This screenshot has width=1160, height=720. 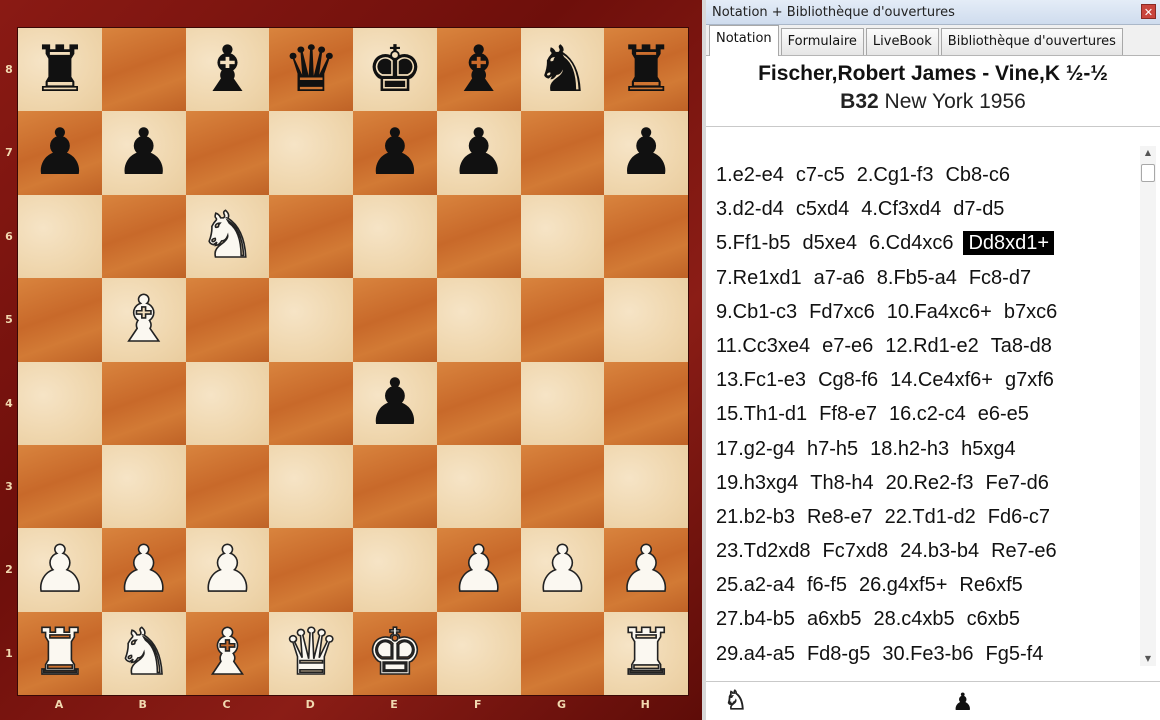 I want to click on move: Fc7xd8, so click(x=856, y=551).